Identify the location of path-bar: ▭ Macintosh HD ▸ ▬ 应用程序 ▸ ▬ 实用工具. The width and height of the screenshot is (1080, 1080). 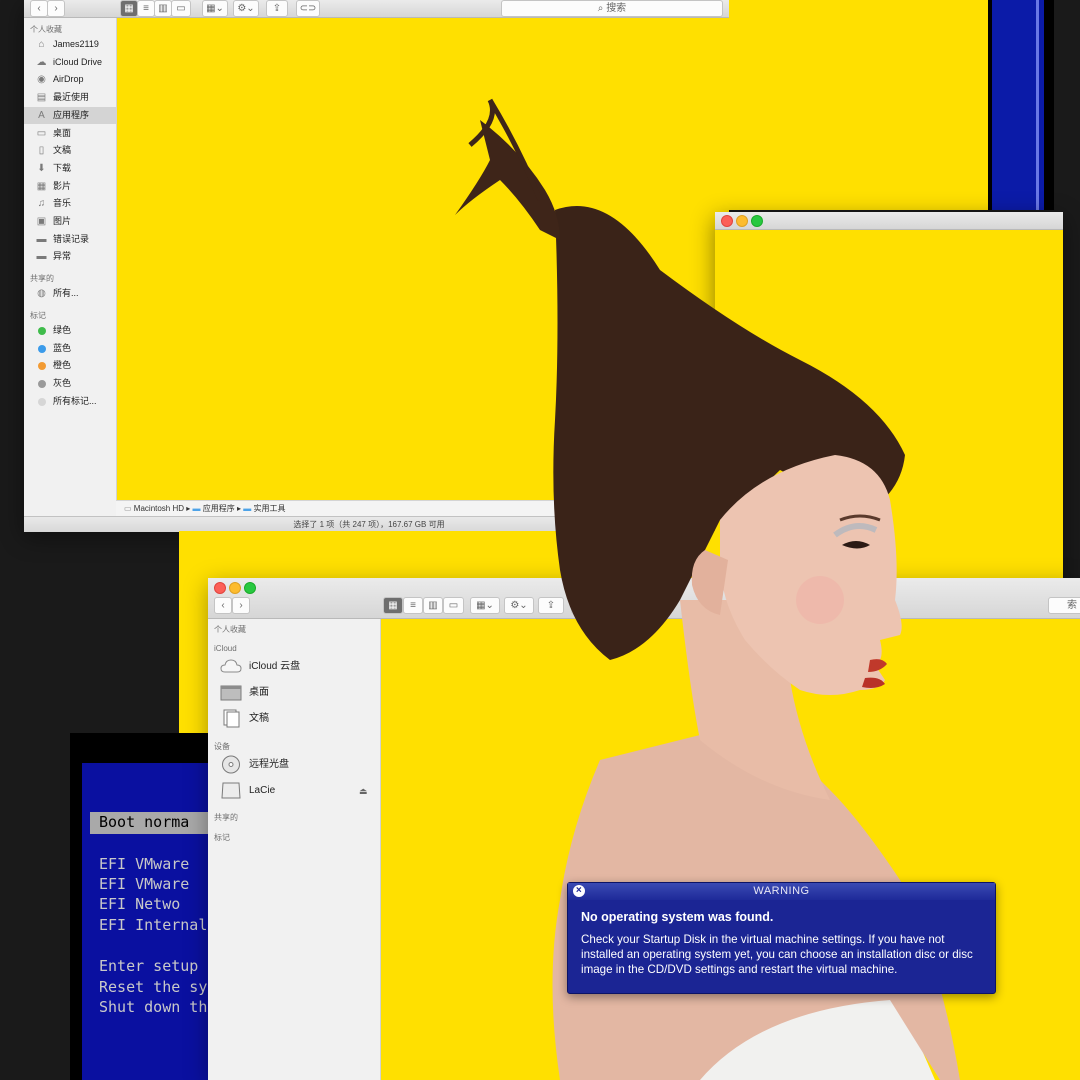
(415, 508).